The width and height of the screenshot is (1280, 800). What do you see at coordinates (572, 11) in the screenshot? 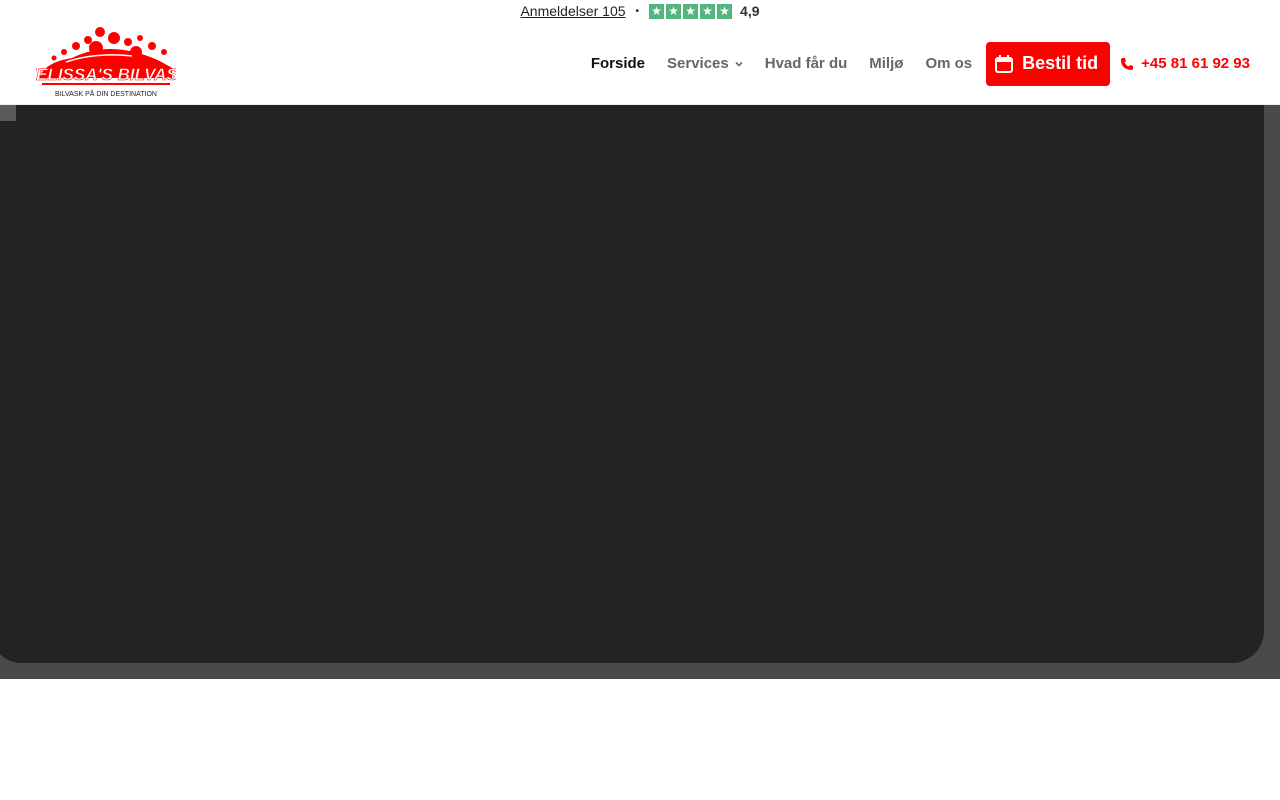
I see `reviews-link: Anmeldelser 105` at bounding box center [572, 11].